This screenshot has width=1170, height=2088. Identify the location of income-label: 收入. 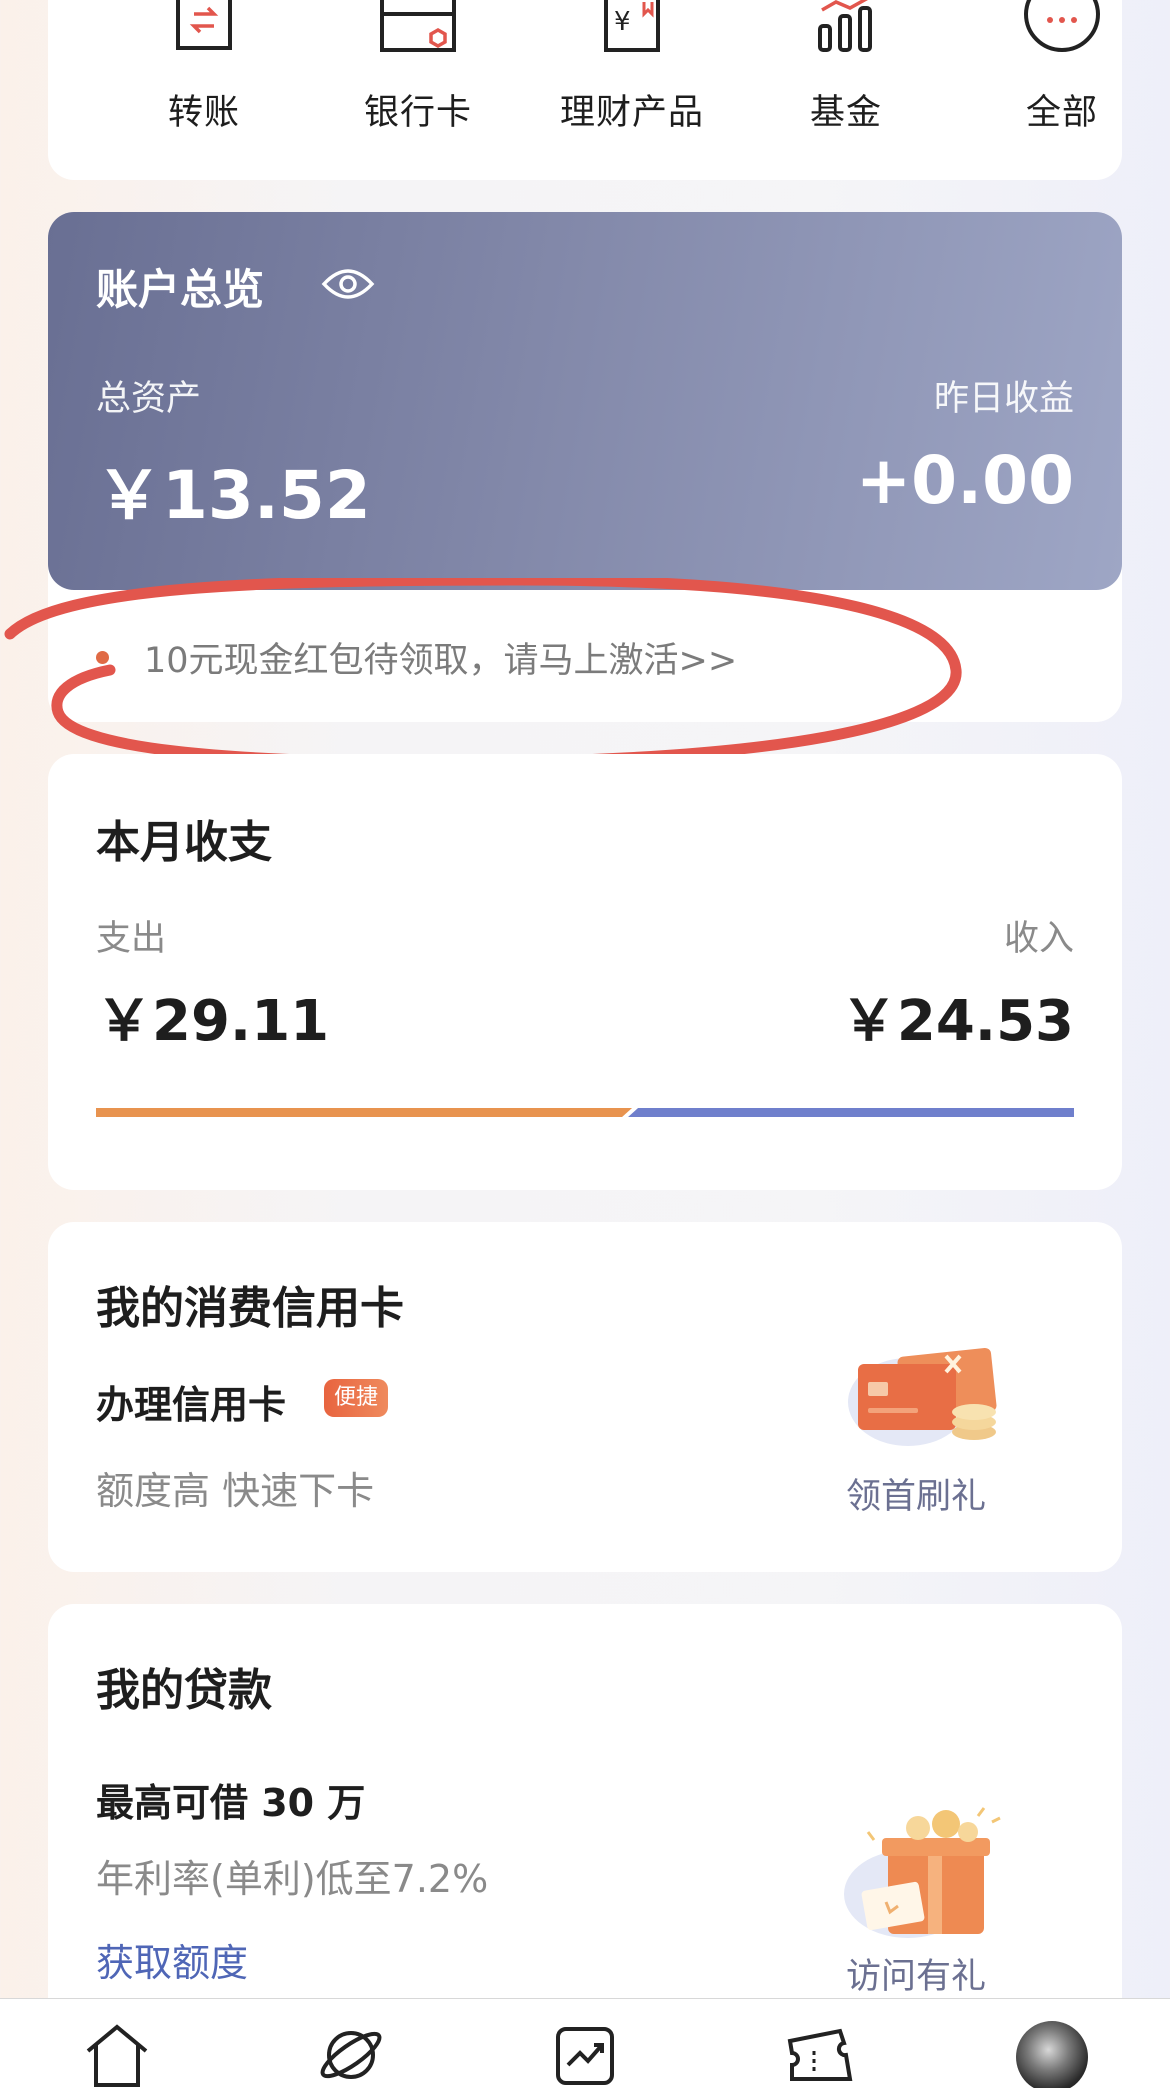
(1038, 939).